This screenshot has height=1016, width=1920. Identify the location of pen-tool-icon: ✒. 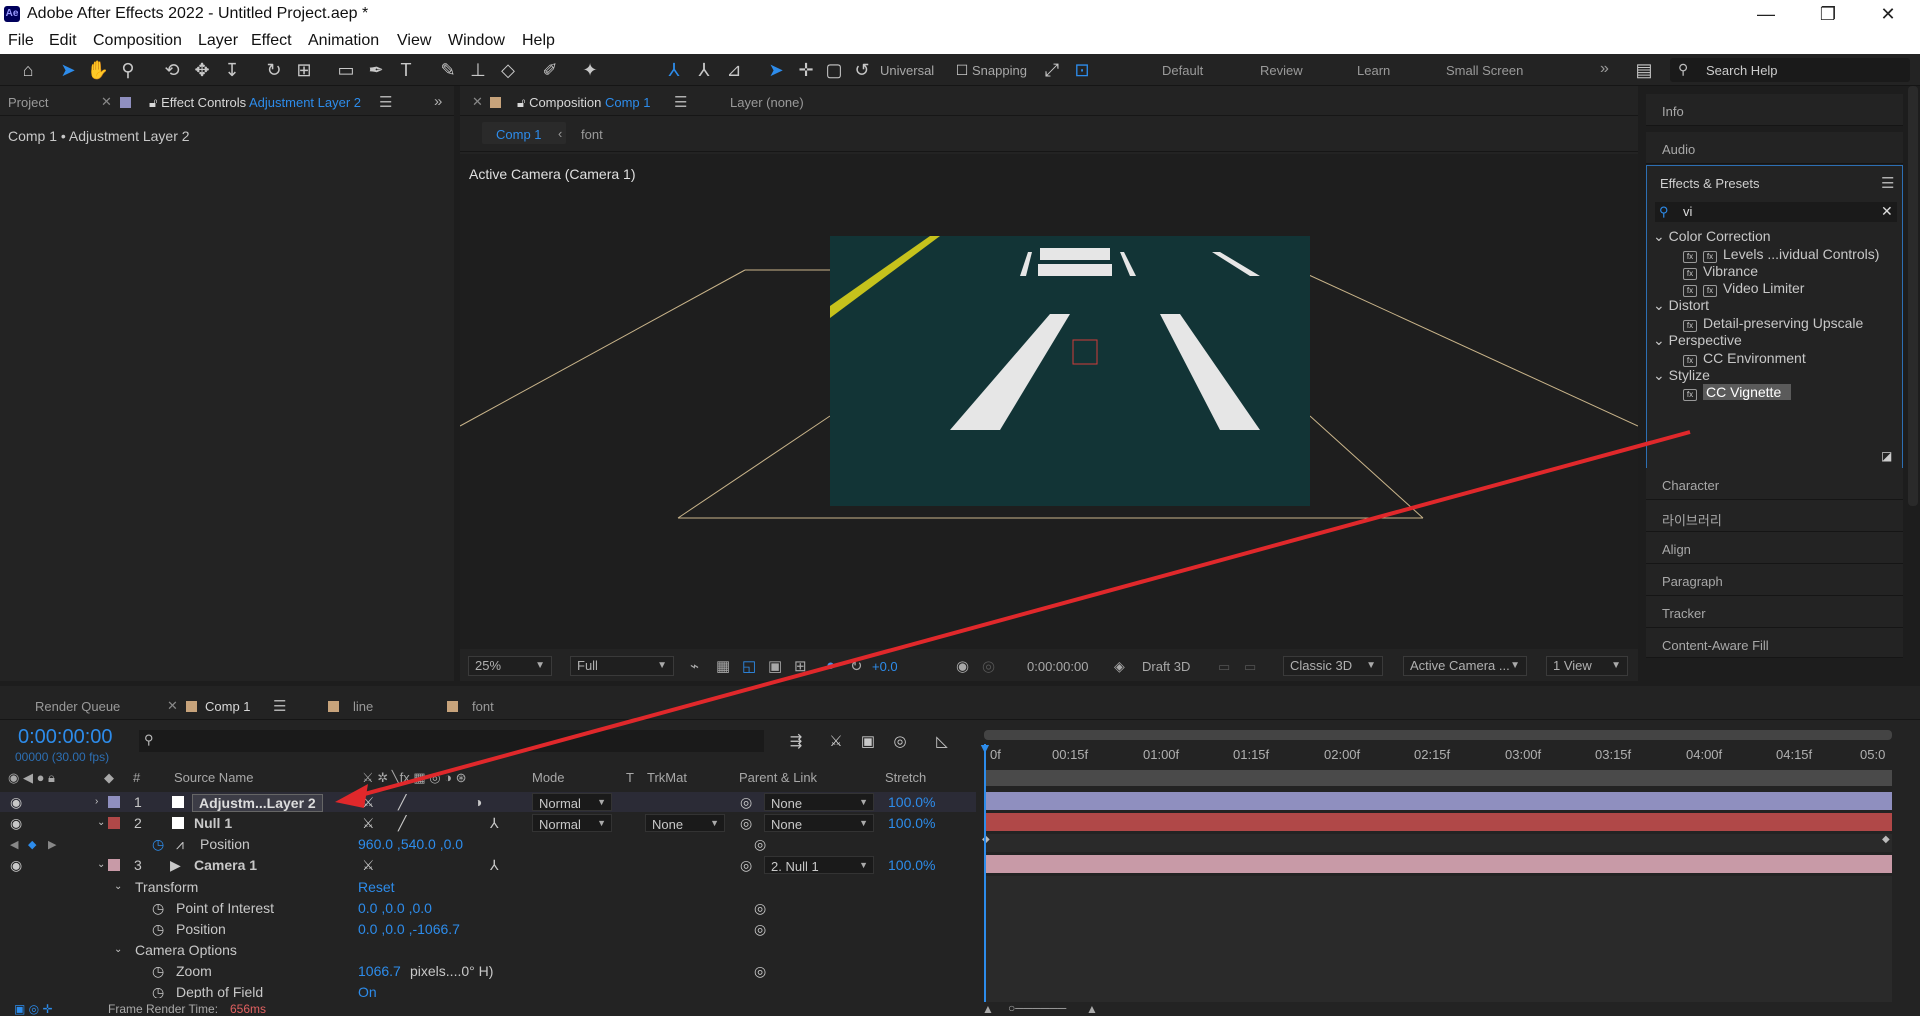
(376, 70).